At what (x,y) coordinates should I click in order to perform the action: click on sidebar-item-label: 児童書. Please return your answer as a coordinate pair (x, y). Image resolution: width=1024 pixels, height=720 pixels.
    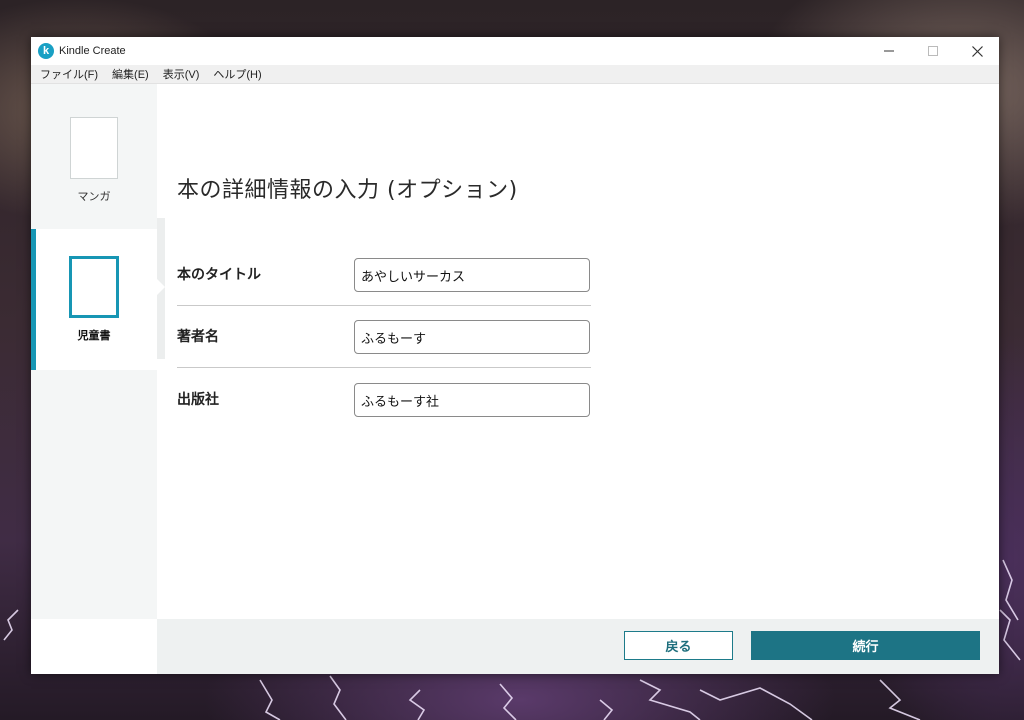
    Looking at the image, I should click on (94, 335).